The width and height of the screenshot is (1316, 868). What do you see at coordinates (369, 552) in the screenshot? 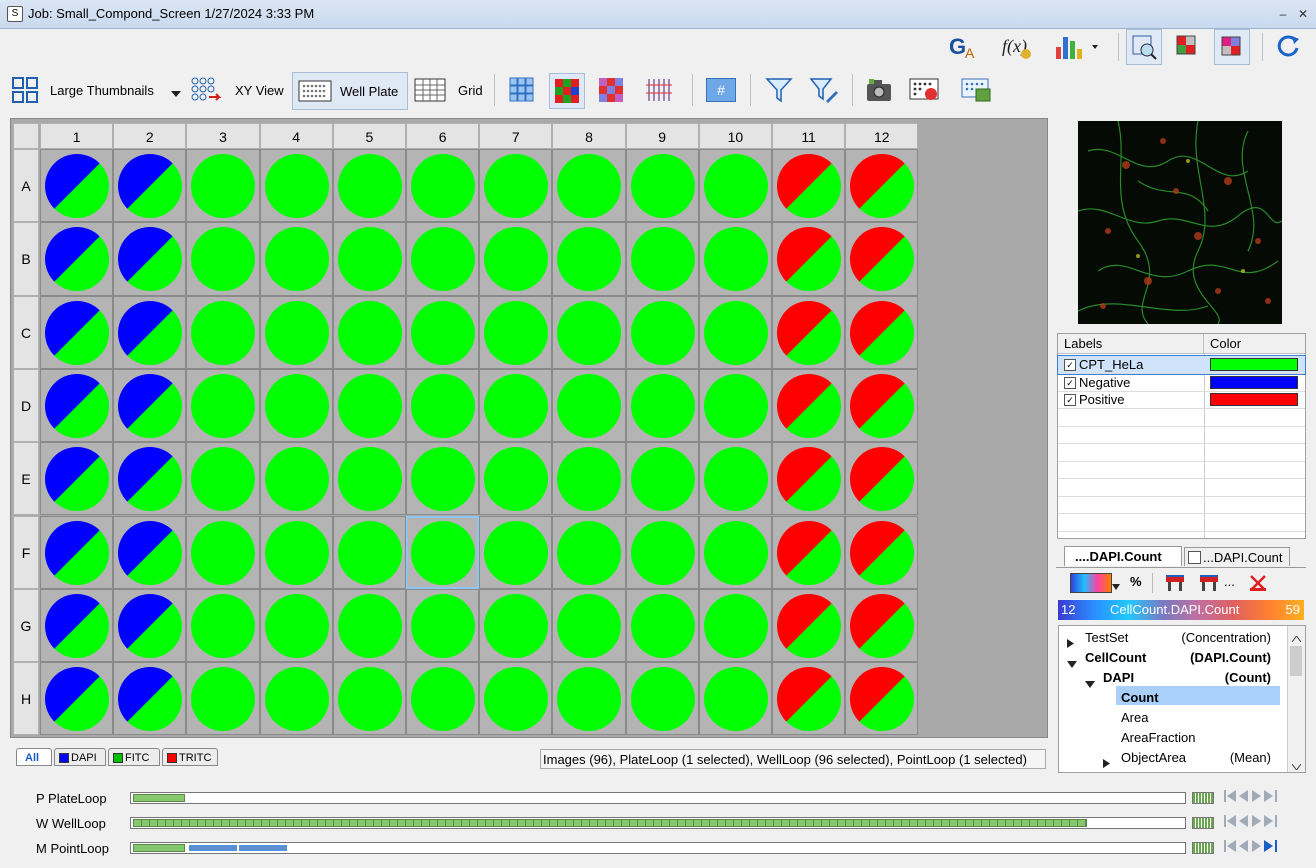
I see `well-F5` at bounding box center [369, 552].